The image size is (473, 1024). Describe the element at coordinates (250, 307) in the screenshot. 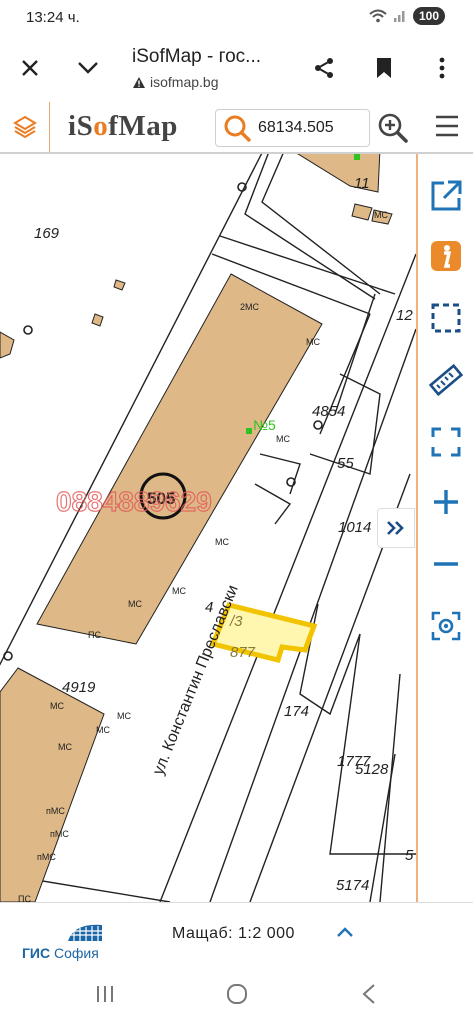

I see `building-type-label: 2МС` at that location.